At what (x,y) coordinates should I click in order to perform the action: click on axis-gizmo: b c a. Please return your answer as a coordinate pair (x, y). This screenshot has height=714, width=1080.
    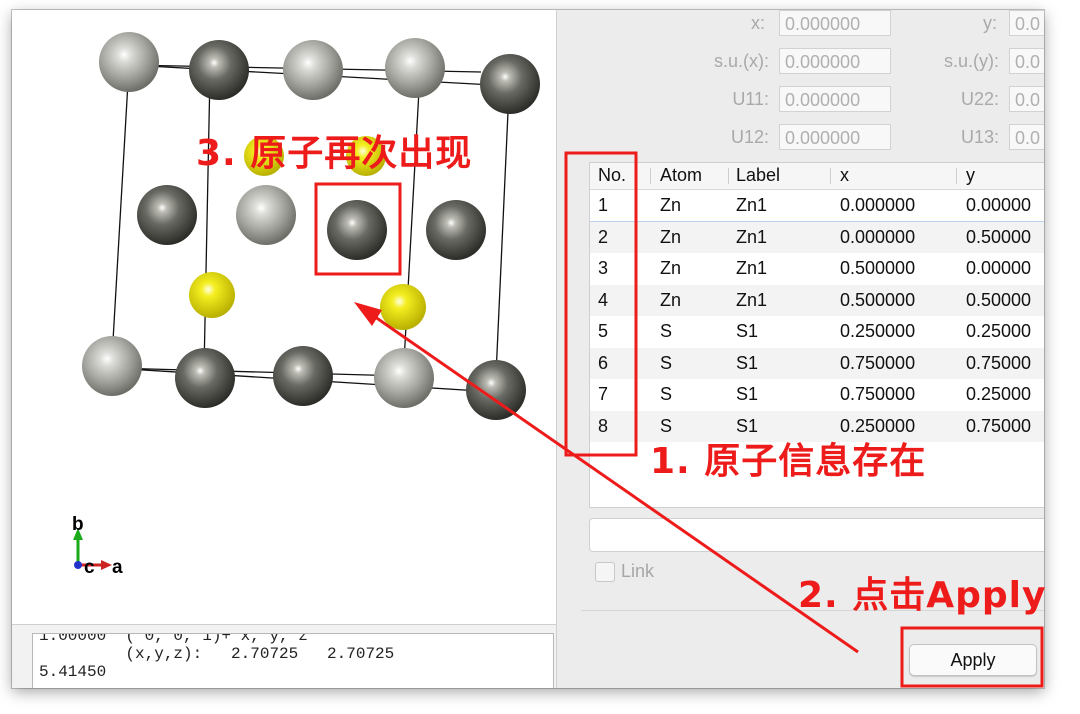
    Looking at the image, I should click on (97, 546).